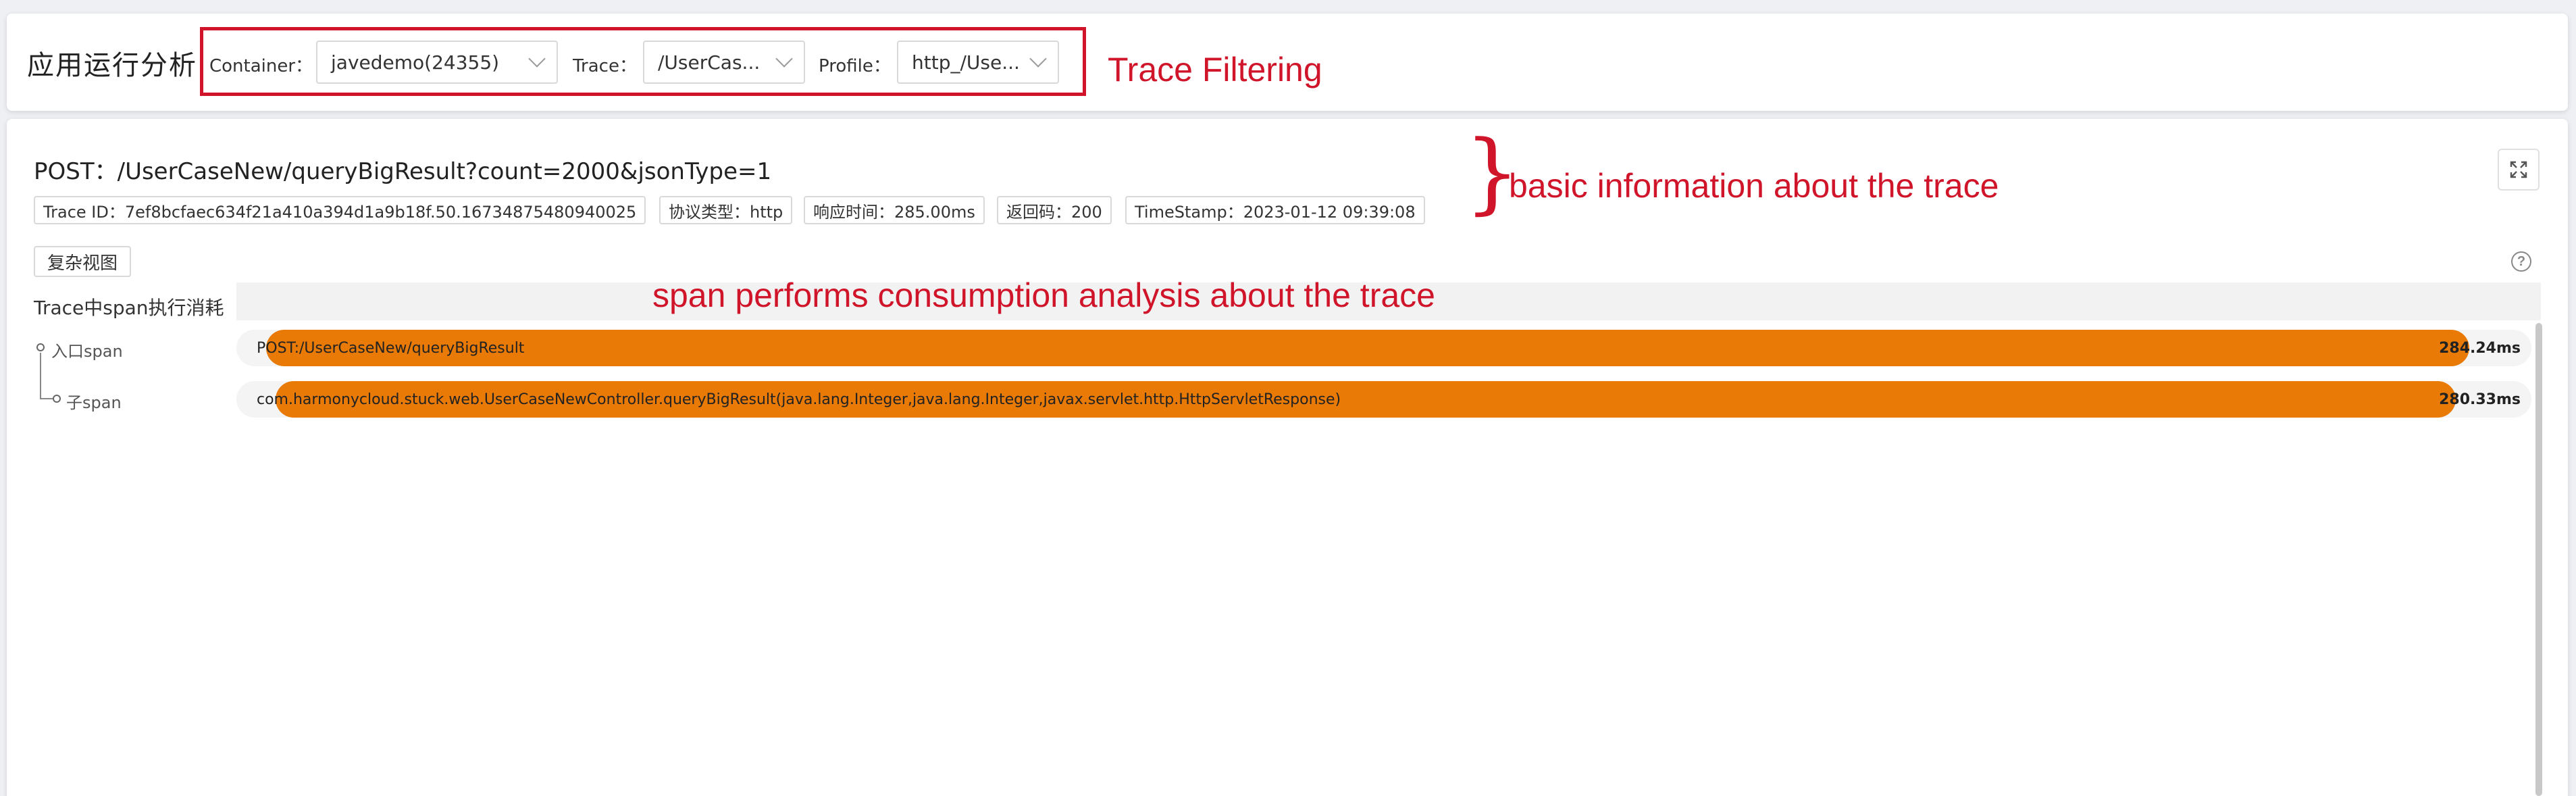 The height and width of the screenshot is (796, 2576). Describe the element at coordinates (2480, 348) in the screenshot. I see `span-duration-entry: 284.24ms` at that location.